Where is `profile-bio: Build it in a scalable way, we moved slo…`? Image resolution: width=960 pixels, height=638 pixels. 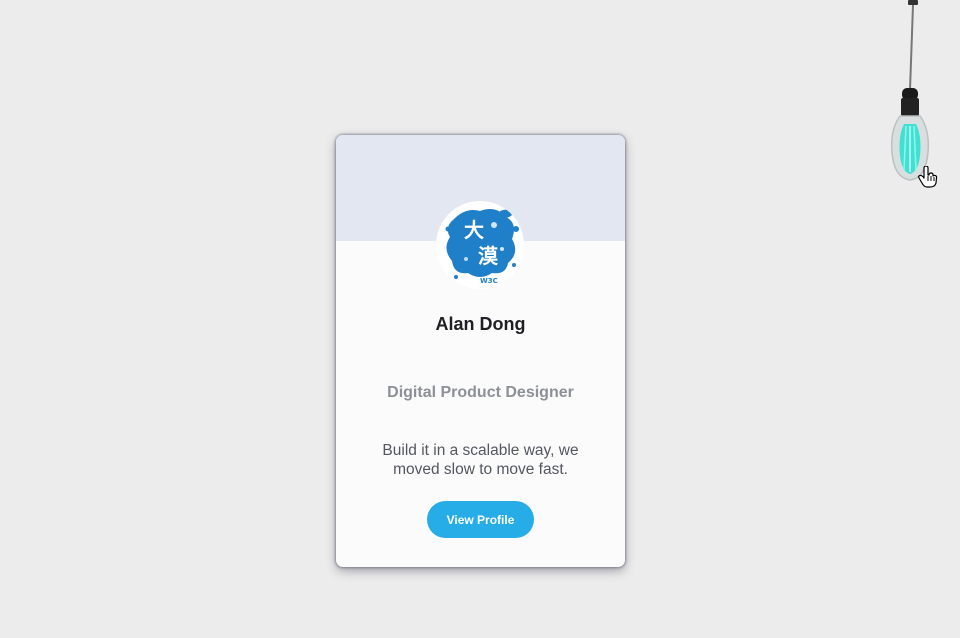
profile-bio: Build it in a scalable way, we moved slo… is located at coordinates (480, 460).